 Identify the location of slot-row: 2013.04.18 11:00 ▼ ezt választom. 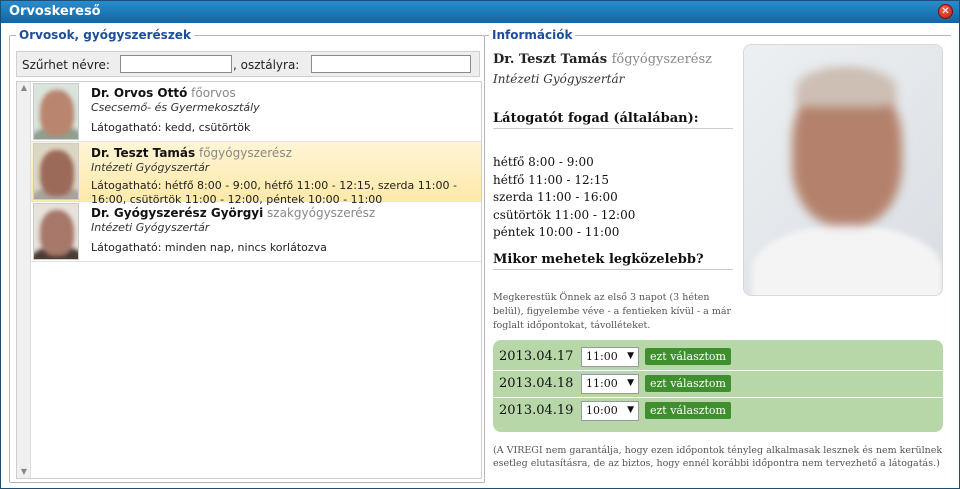
(718, 384).